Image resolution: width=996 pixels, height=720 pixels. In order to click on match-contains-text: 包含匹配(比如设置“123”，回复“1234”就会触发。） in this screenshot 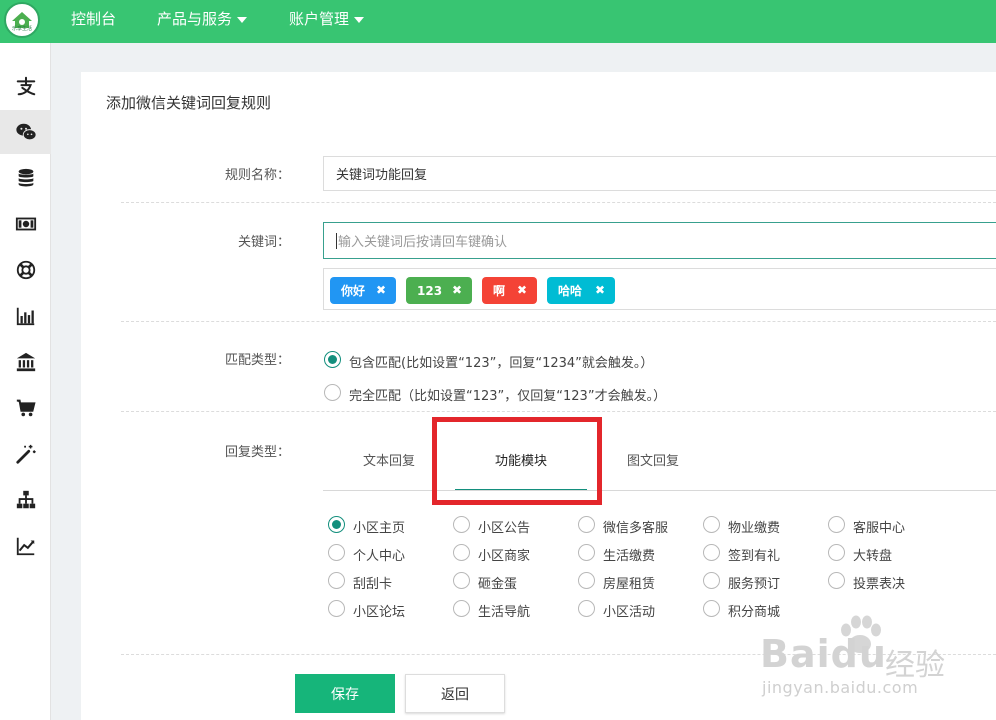, I will do `click(501, 363)`.